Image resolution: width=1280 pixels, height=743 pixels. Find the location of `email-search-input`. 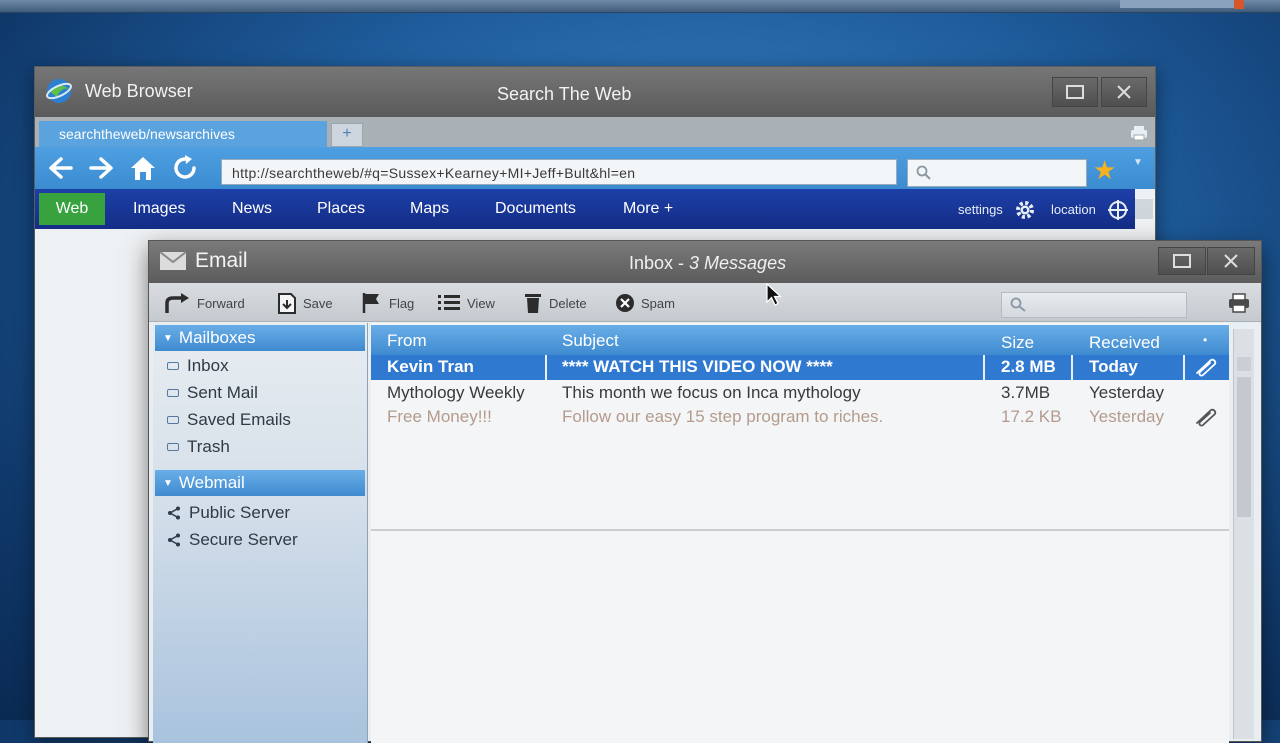

email-search-input is located at coordinates (1094, 305).